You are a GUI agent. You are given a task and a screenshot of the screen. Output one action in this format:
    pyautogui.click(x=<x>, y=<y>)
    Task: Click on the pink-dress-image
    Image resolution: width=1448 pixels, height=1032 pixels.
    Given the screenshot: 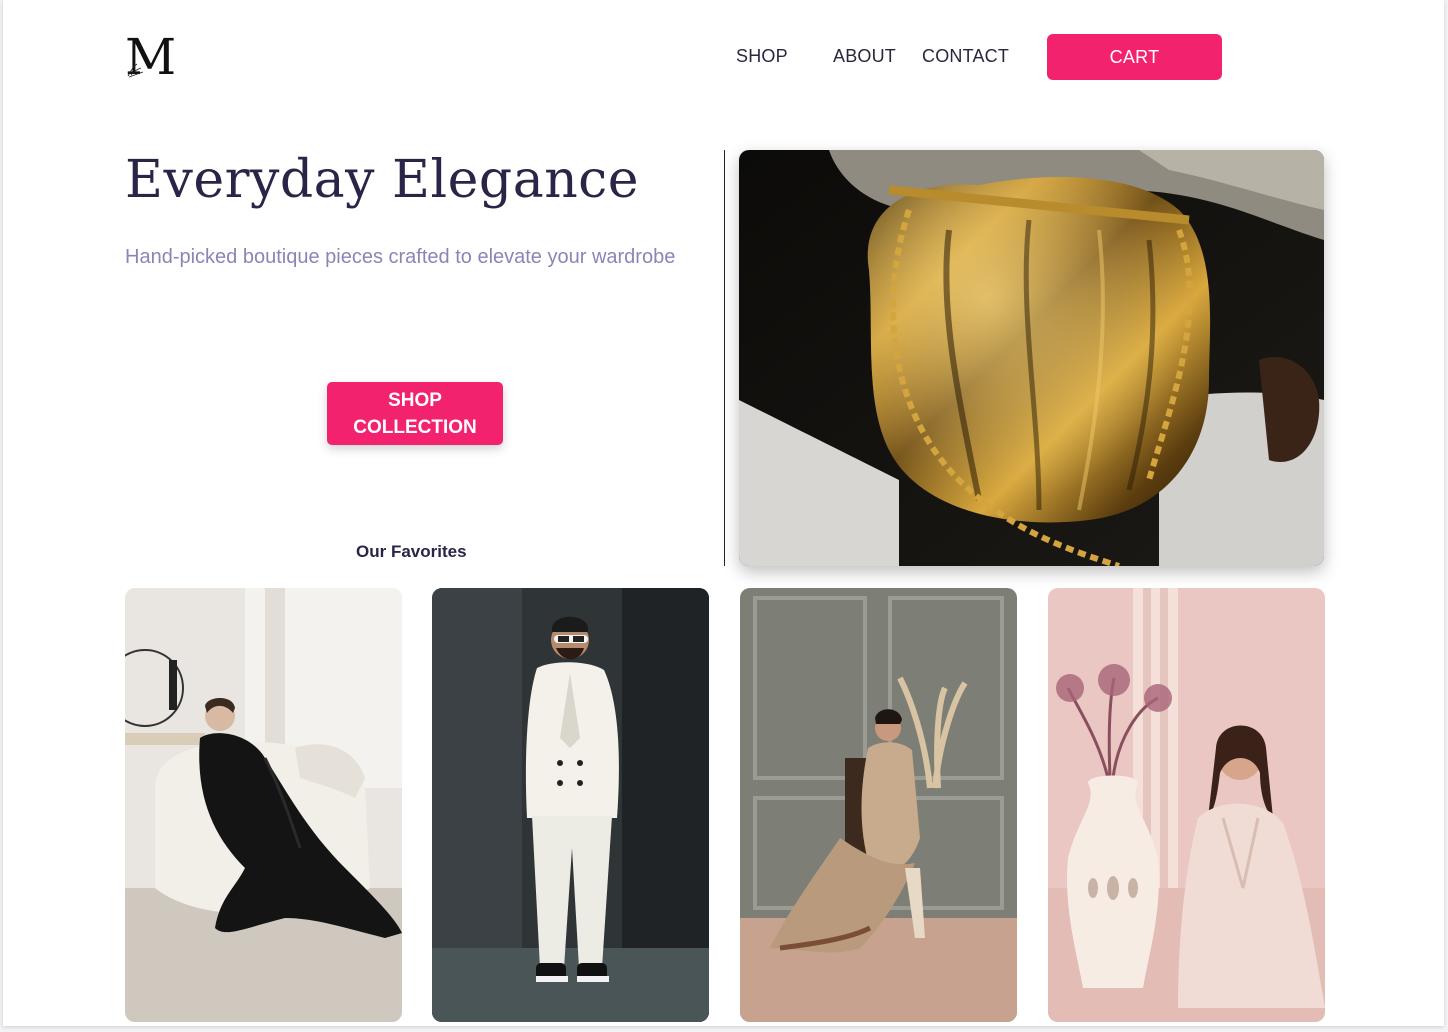 What is the action you would take?
    pyautogui.click(x=1186, y=805)
    